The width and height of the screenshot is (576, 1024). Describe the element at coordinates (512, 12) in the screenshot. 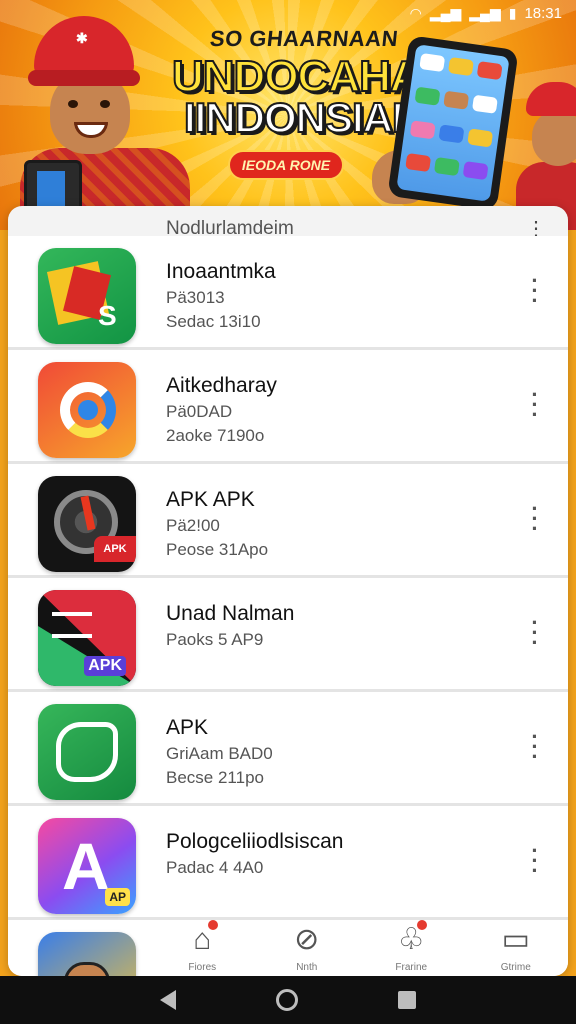

I see `battery-icon: ▮` at that location.